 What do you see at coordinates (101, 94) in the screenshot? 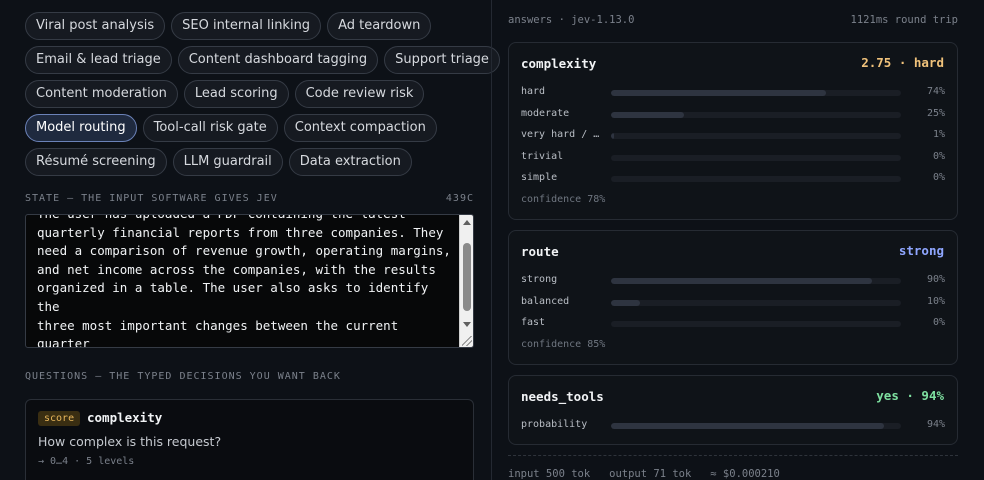
I see `preset-chip: Content moderation` at bounding box center [101, 94].